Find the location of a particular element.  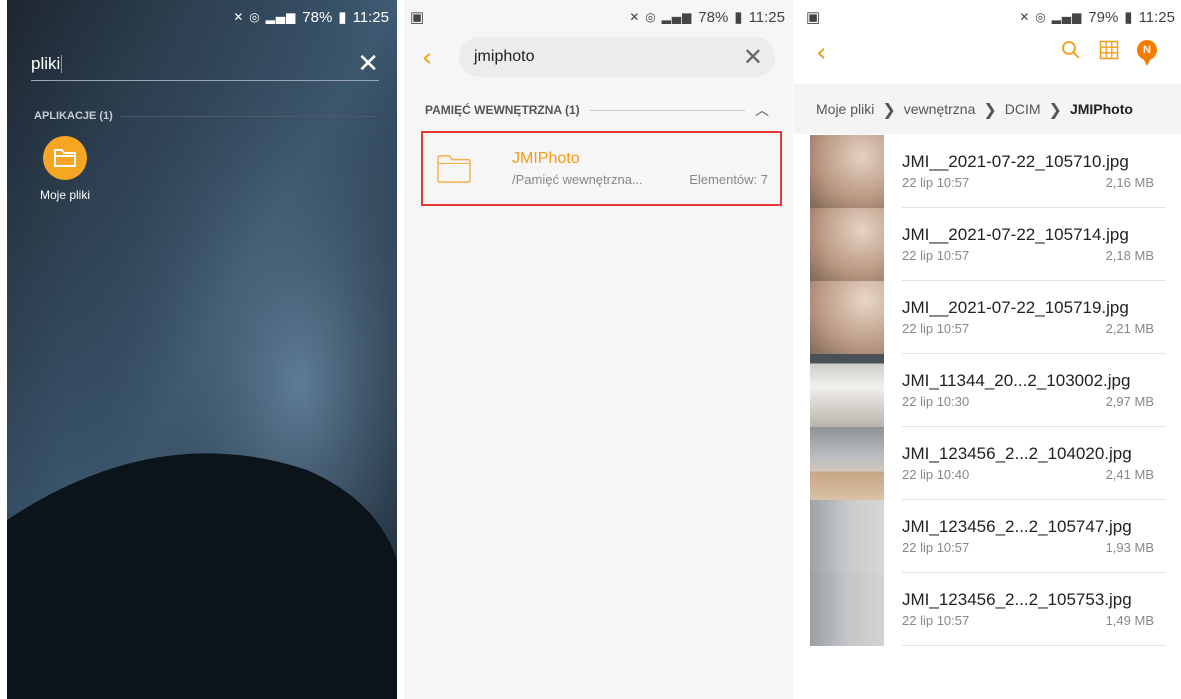

toolbar: ‹ N is located at coordinates (987, 56).